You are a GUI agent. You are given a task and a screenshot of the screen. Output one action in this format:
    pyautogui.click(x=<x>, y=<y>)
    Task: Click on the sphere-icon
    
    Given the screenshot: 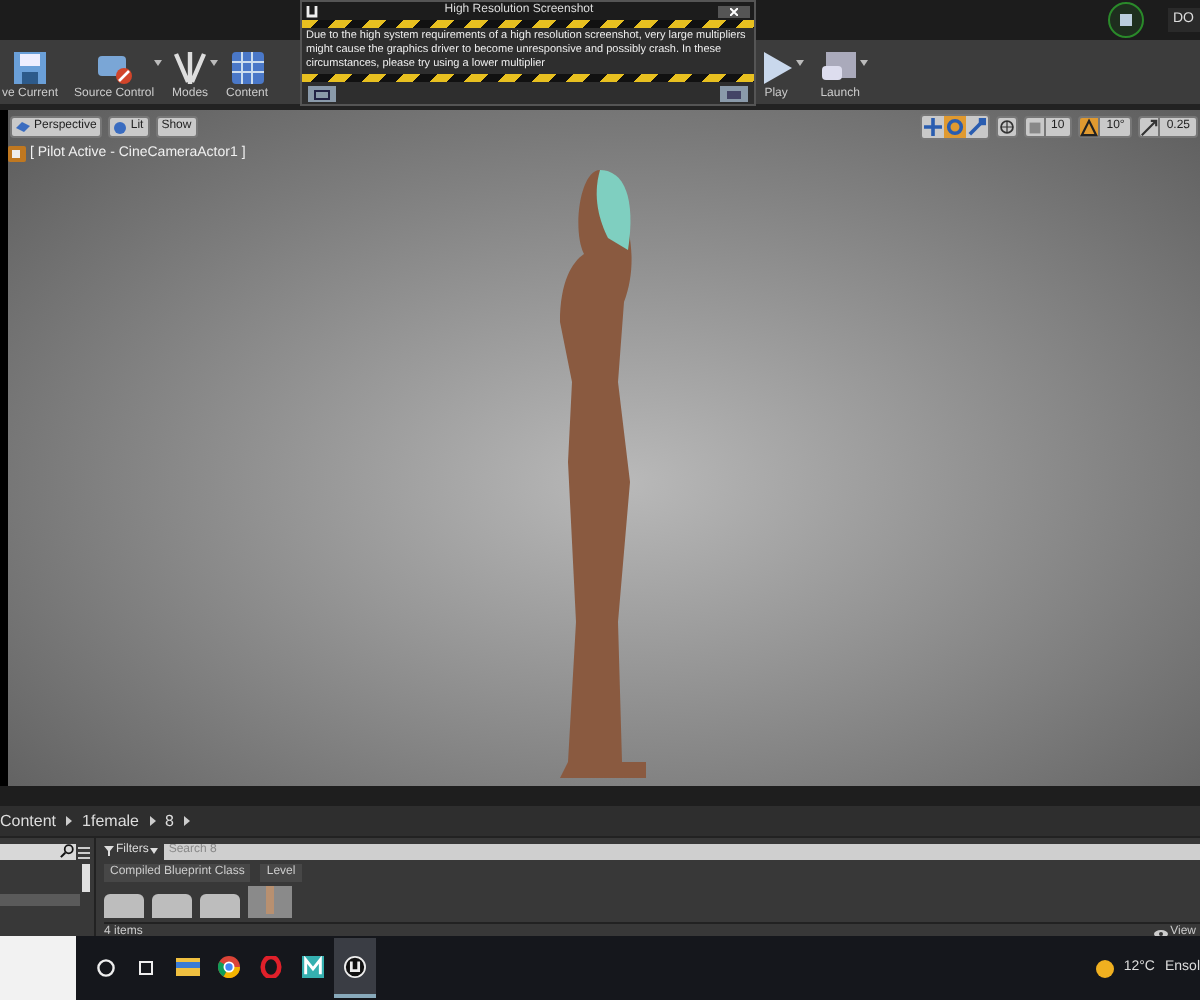 What is the action you would take?
    pyautogui.click(x=120, y=127)
    